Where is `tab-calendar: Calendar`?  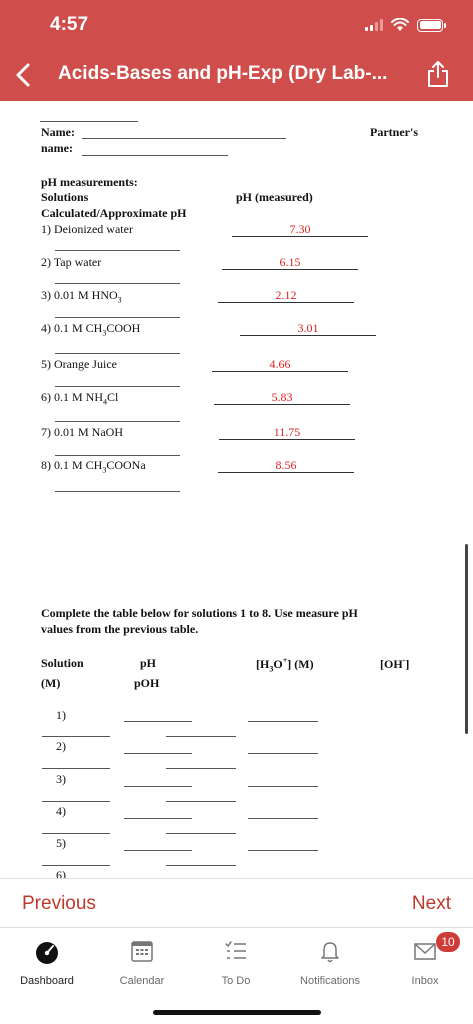
tab-calendar: Calendar is located at coordinates (142, 962).